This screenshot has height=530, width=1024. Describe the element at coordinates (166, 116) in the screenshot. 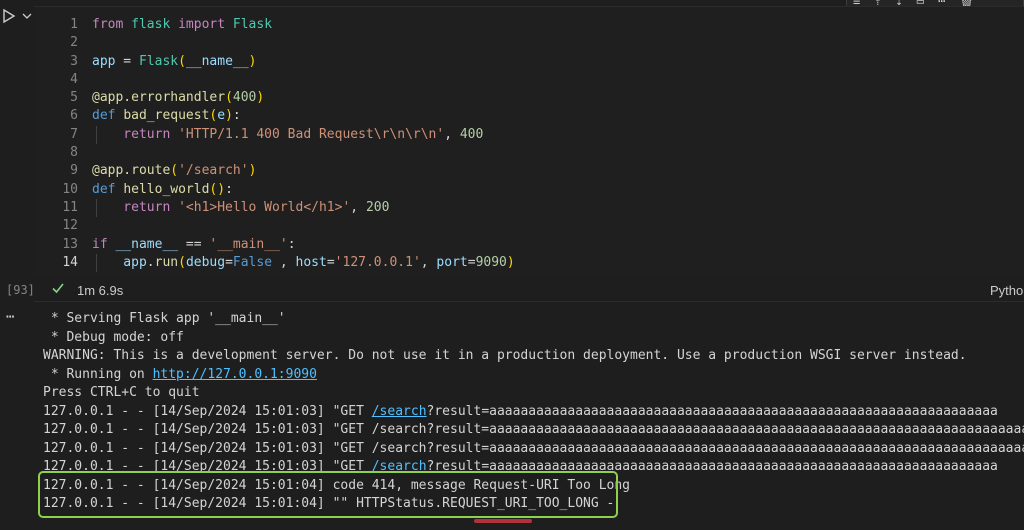

I see `code-token: bad_request` at that location.